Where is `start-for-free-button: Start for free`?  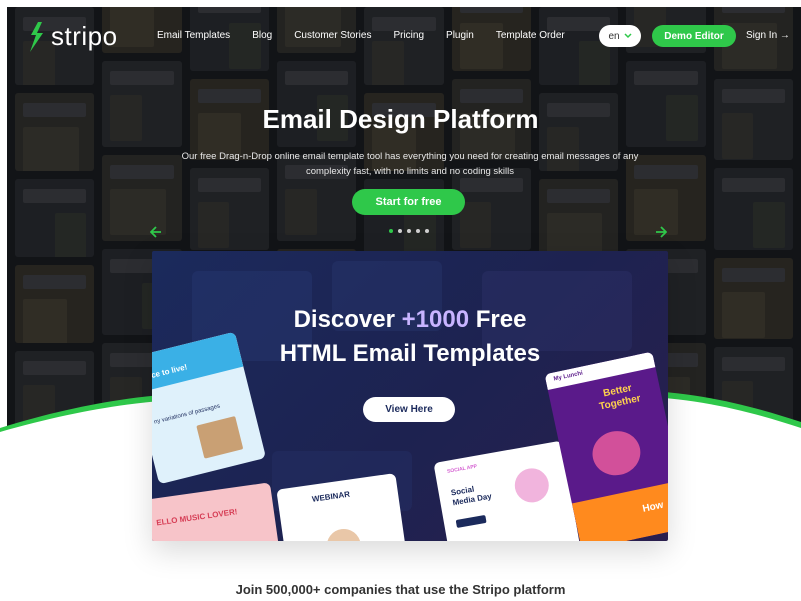
start-for-free-button: Start for free is located at coordinates (408, 202).